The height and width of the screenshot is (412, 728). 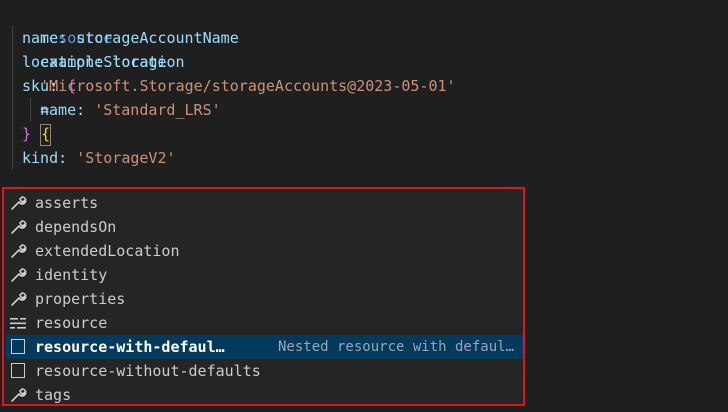 I want to click on property-key: sku, so click(x=36, y=86).